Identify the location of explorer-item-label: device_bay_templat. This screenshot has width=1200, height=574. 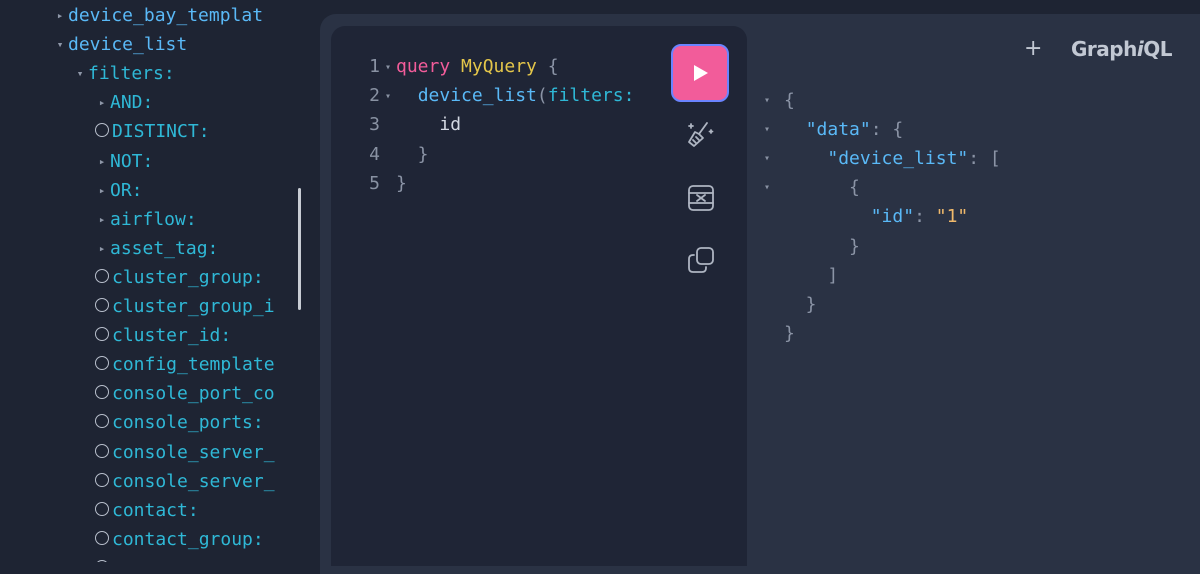
(166, 15).